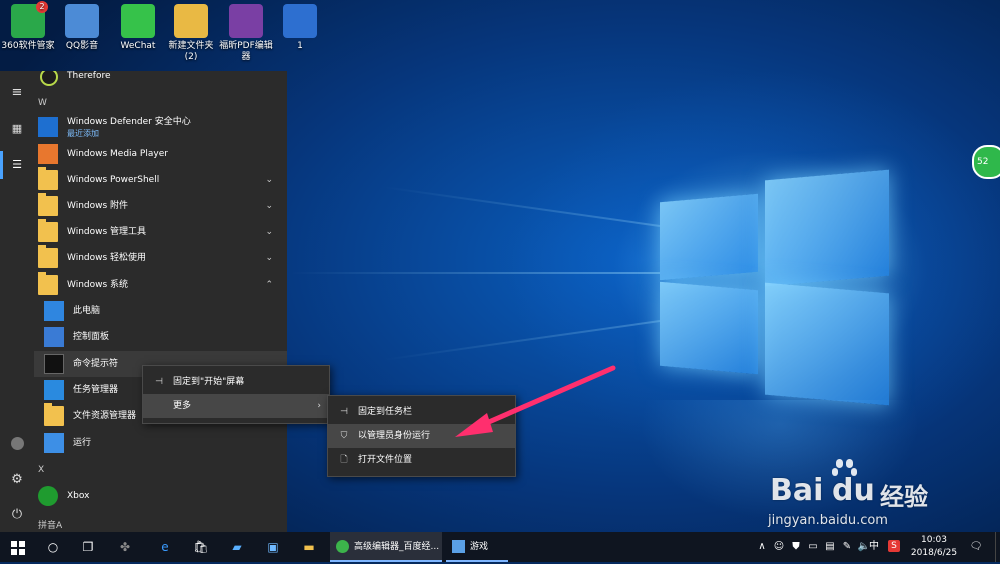 The width and height of the screenshot is (1000, 564). Describe the element at coordinates (796, 547) in the screenshot. I see `tray-defender-icon: ⛊` at that location.